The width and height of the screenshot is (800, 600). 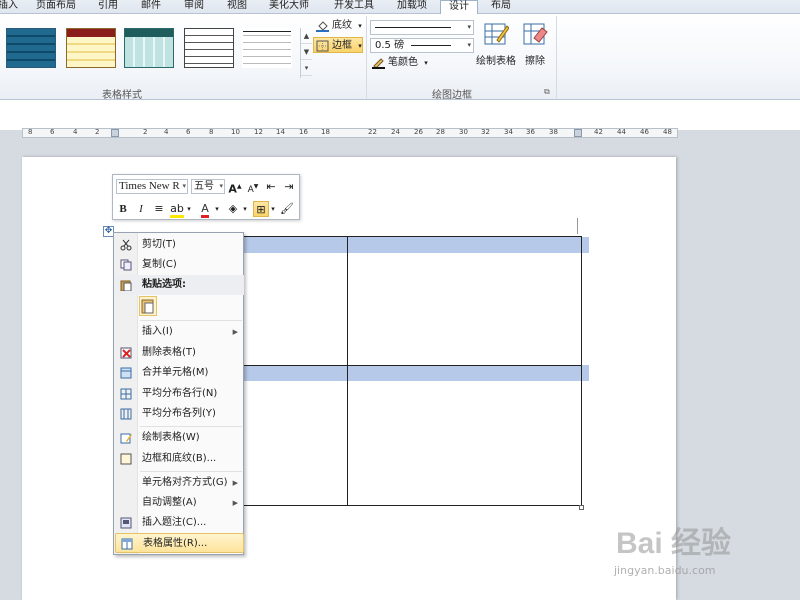 I want to click on ruler-number: 26, so click(x=418, y=132).